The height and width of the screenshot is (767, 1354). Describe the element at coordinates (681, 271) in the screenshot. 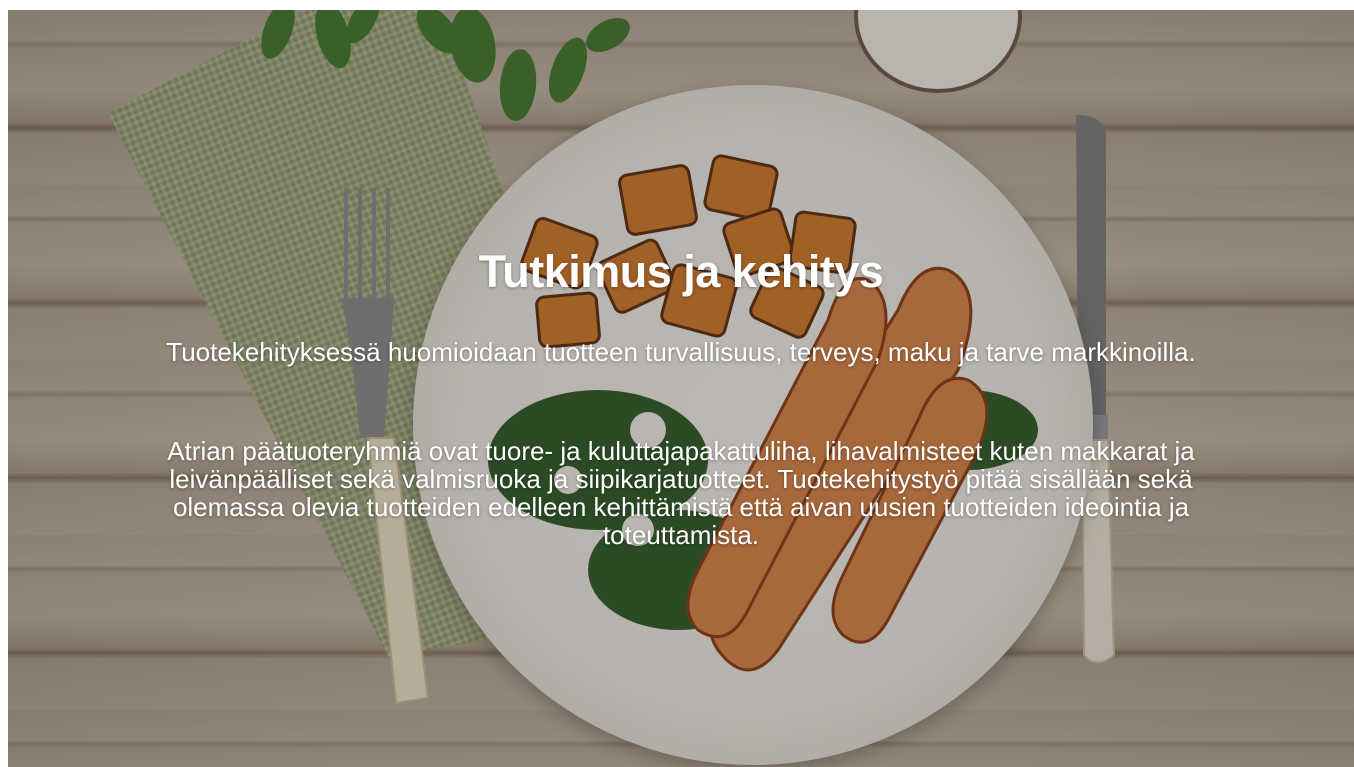

I see `page-title: Tutkimus ja kehitys` at that location.